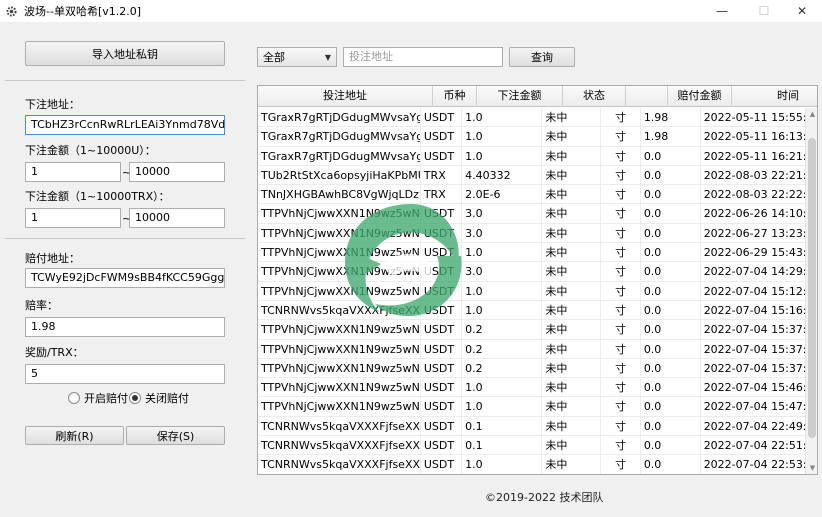 Image resolution: width=822 pixels, height=517 pixels. I want to click on close-button: ✕, so click(802, 11).